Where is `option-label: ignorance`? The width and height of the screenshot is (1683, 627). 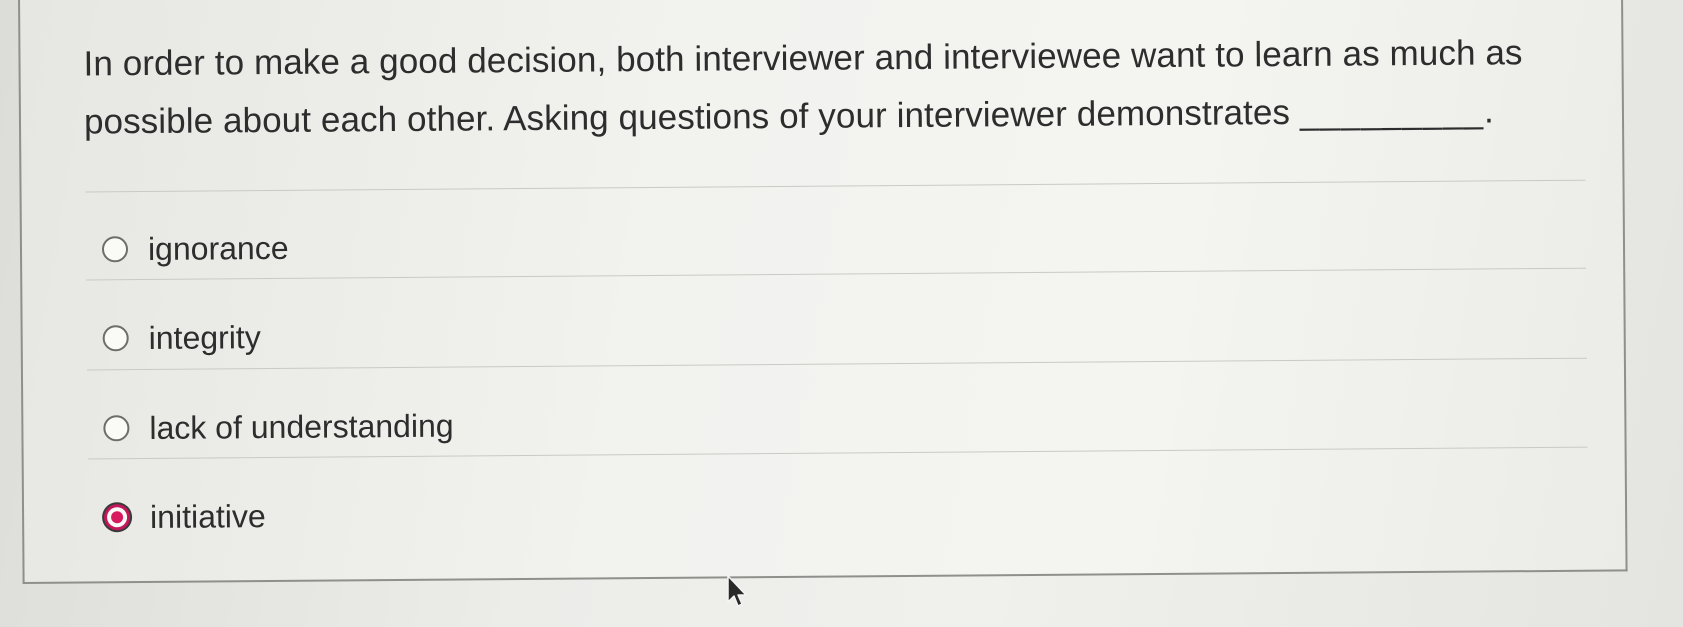 option-label: ignorance is located at coordinates (218, 248).